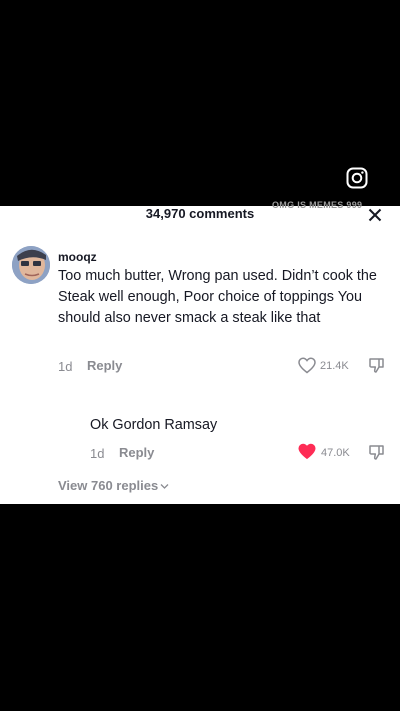 Image resolution: width=400 pixels, height=711 pixels. I want to click on comment-age: 1d, so click(65, 366).